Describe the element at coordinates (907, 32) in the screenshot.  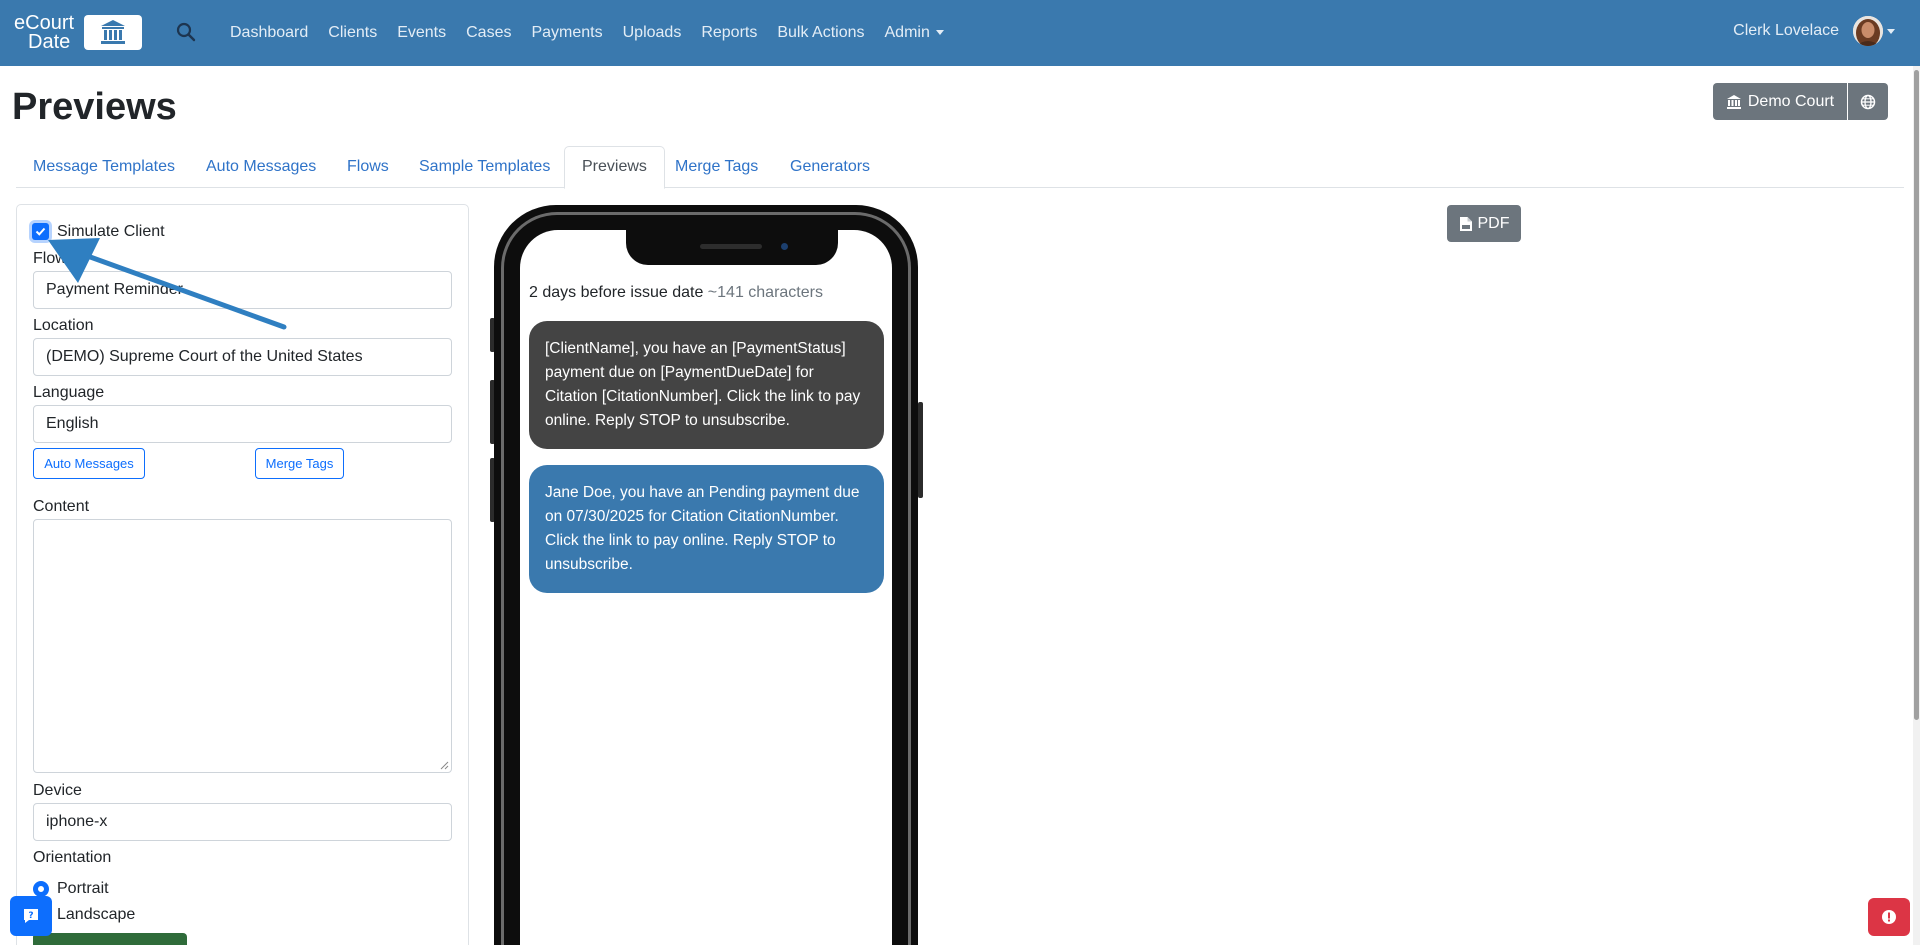
I see `nav-admin-label: Admin` at that location.